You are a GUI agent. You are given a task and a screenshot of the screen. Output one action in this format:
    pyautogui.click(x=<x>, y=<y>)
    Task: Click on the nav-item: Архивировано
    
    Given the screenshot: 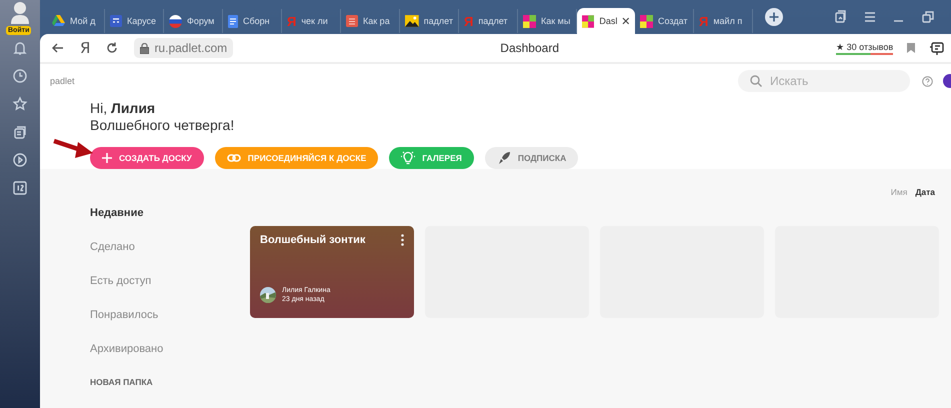 What is the action you would take?
    pyautogui.click(x=170, y=360)
    